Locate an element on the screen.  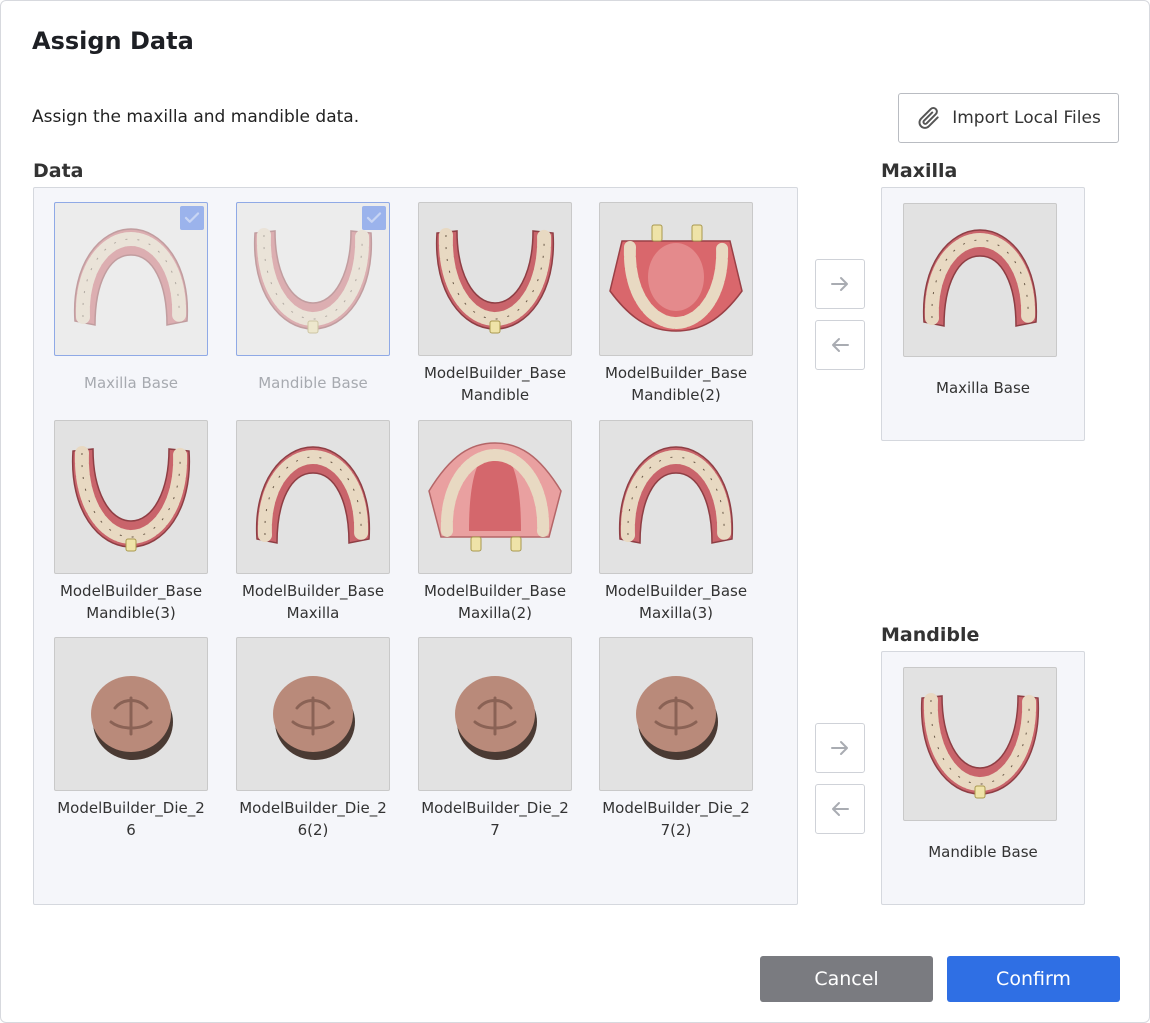
data-item-caption: ModelBuilder_Die_2 6(2) is located at coordinates (313, 819).